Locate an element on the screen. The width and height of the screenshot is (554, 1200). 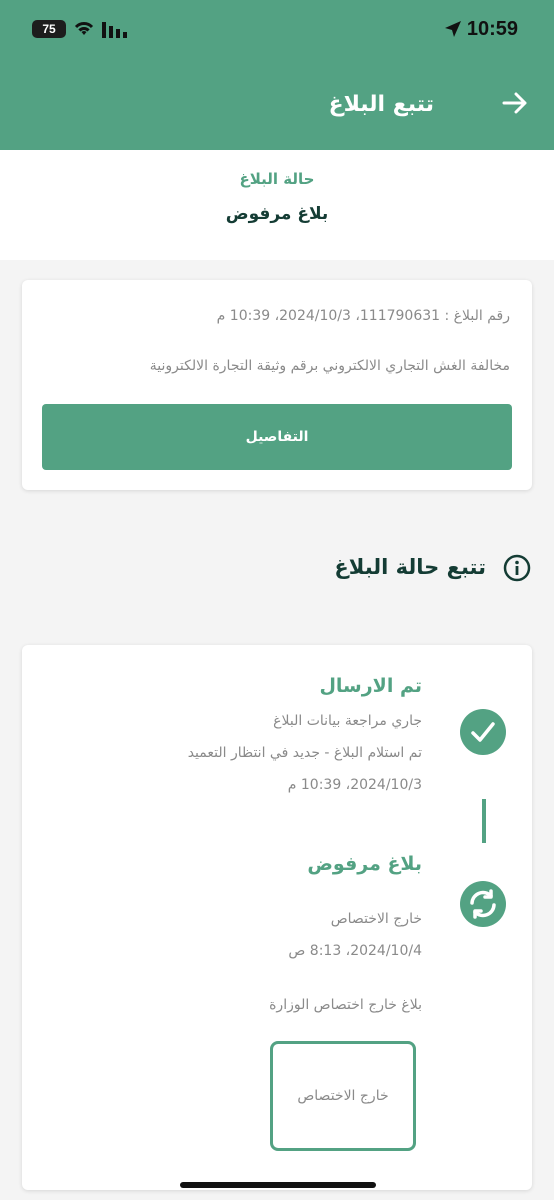
report-status-section: حالة البلاغ بلاغ مرفوض is located at coordinates (277, 205).